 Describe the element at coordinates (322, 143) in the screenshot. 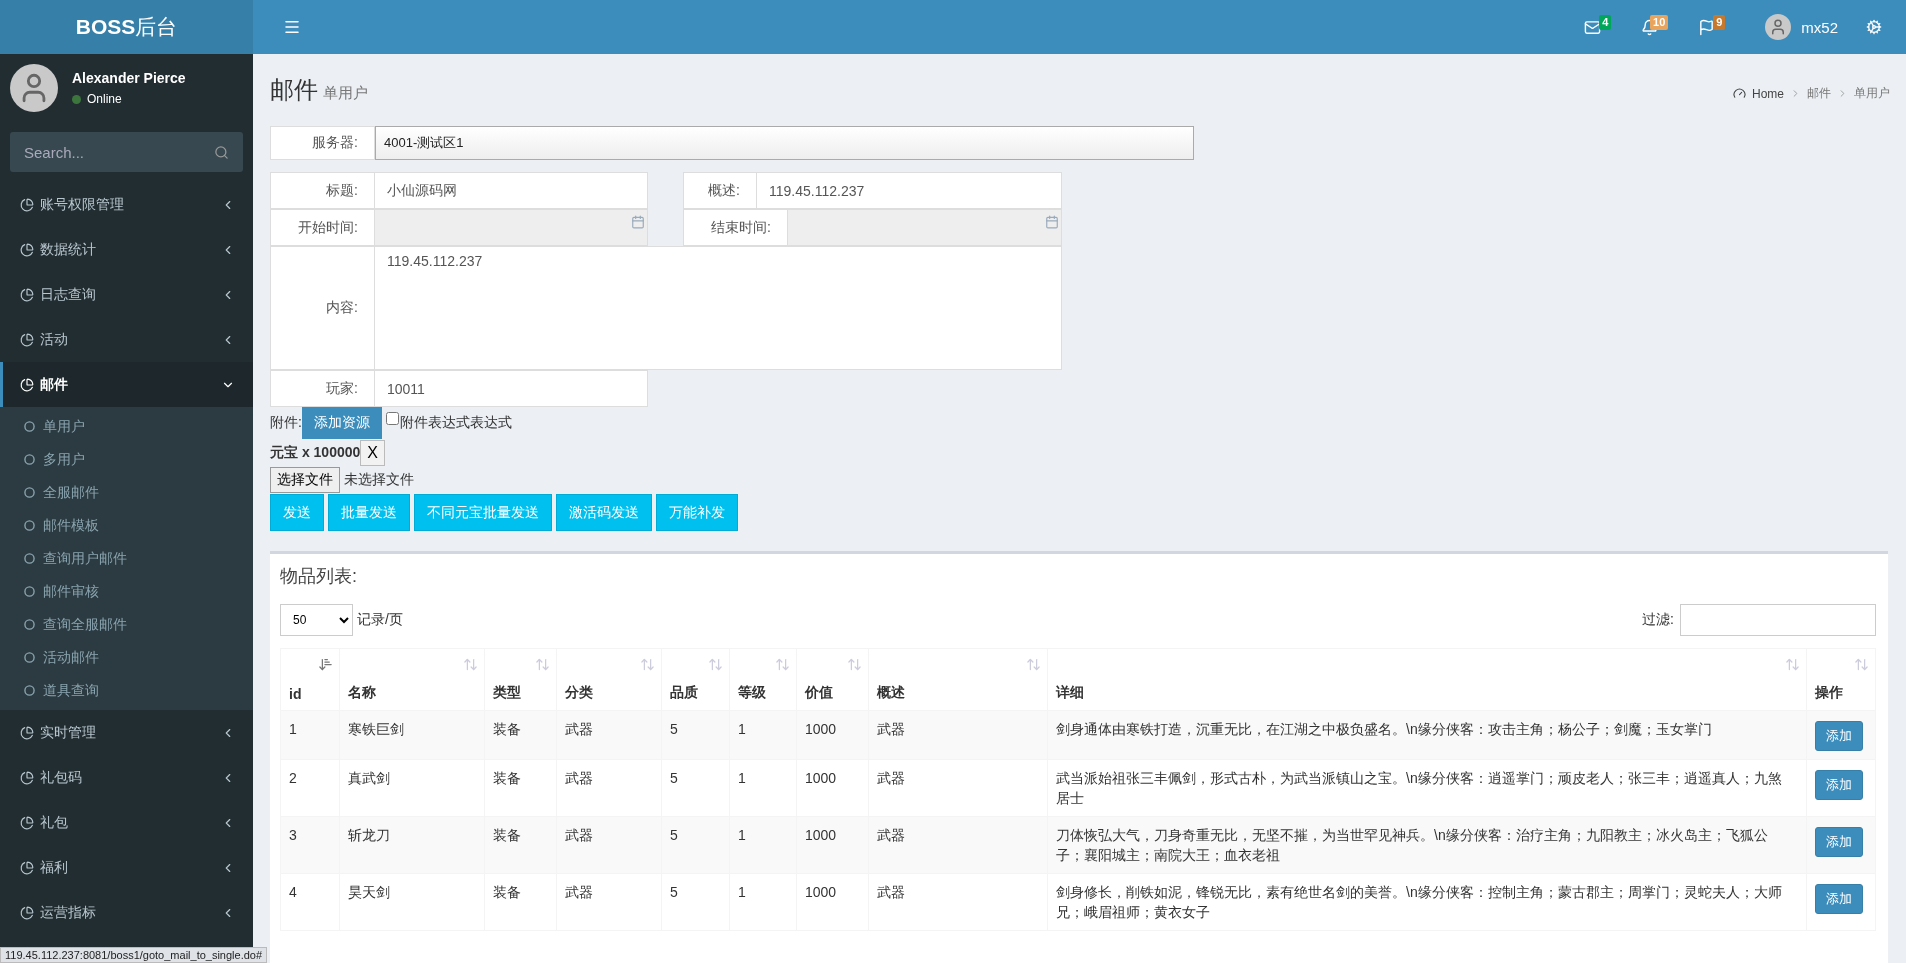

I see `field-label: 服务器:` at that location.